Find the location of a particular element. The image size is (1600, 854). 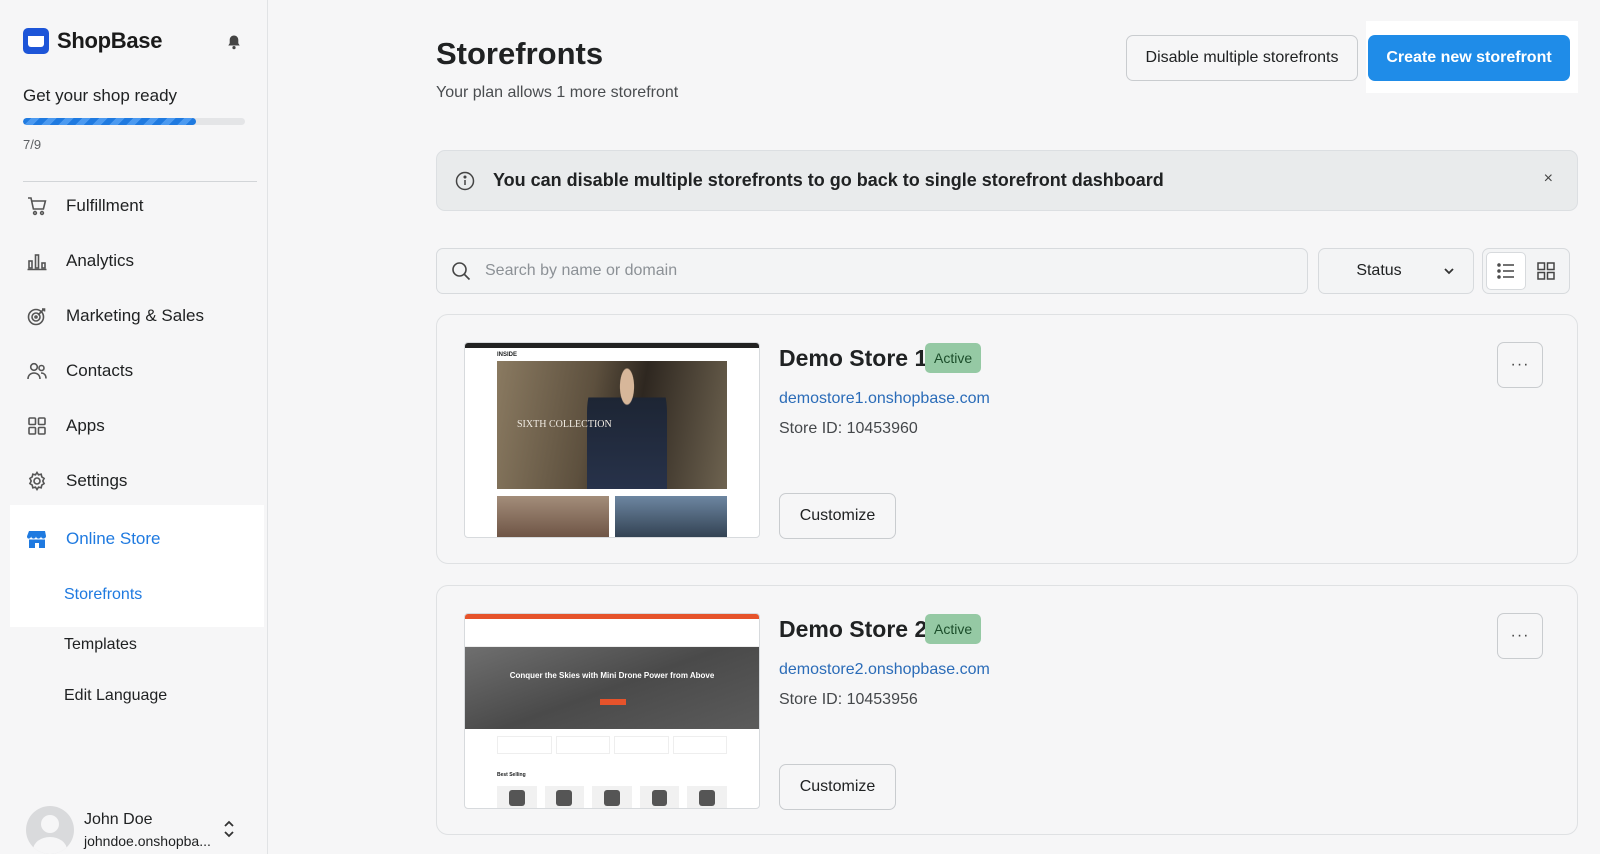

sidebar-item-label: Contacts is located at coordinates (100, 370).